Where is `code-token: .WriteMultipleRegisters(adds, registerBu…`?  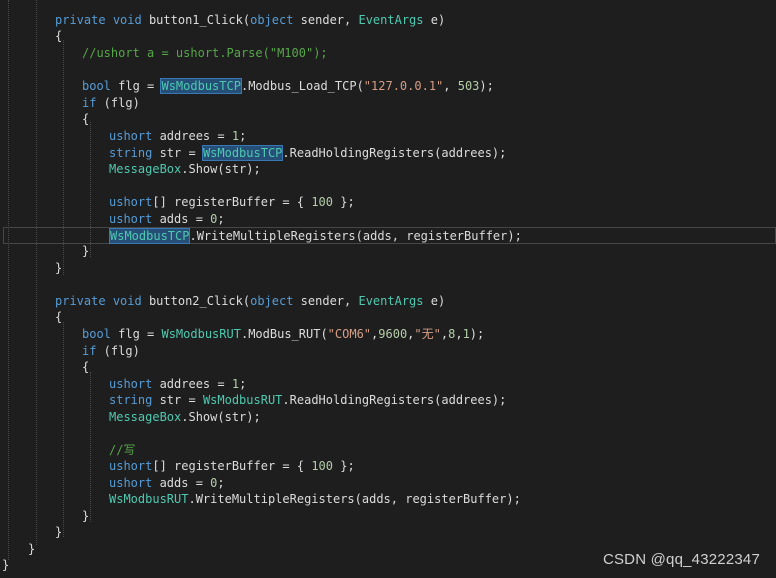 code-token: .WriteMultipleRegisters(adds, registerBu… is located at coordinates (355, 236).